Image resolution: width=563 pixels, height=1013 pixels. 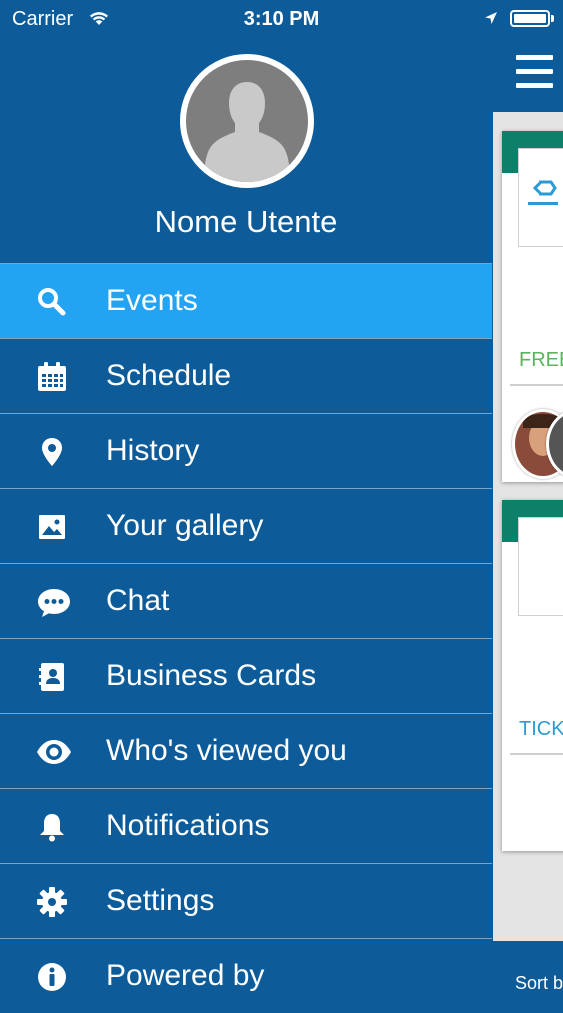 What do you see at coordinates (185, 975) in the screenshot?
I see `menu-item-label: Powered by` at bounding box center [185, 975].